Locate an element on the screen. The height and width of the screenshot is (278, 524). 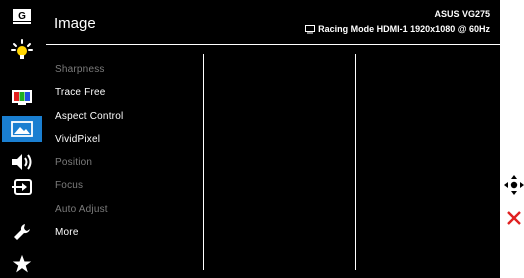
exit-control is located at coordinates (514, 220).